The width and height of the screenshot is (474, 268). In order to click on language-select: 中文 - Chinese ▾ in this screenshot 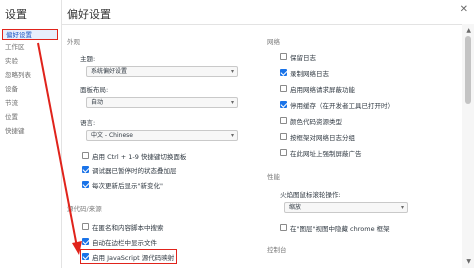, I will do `click(162, 135)`.